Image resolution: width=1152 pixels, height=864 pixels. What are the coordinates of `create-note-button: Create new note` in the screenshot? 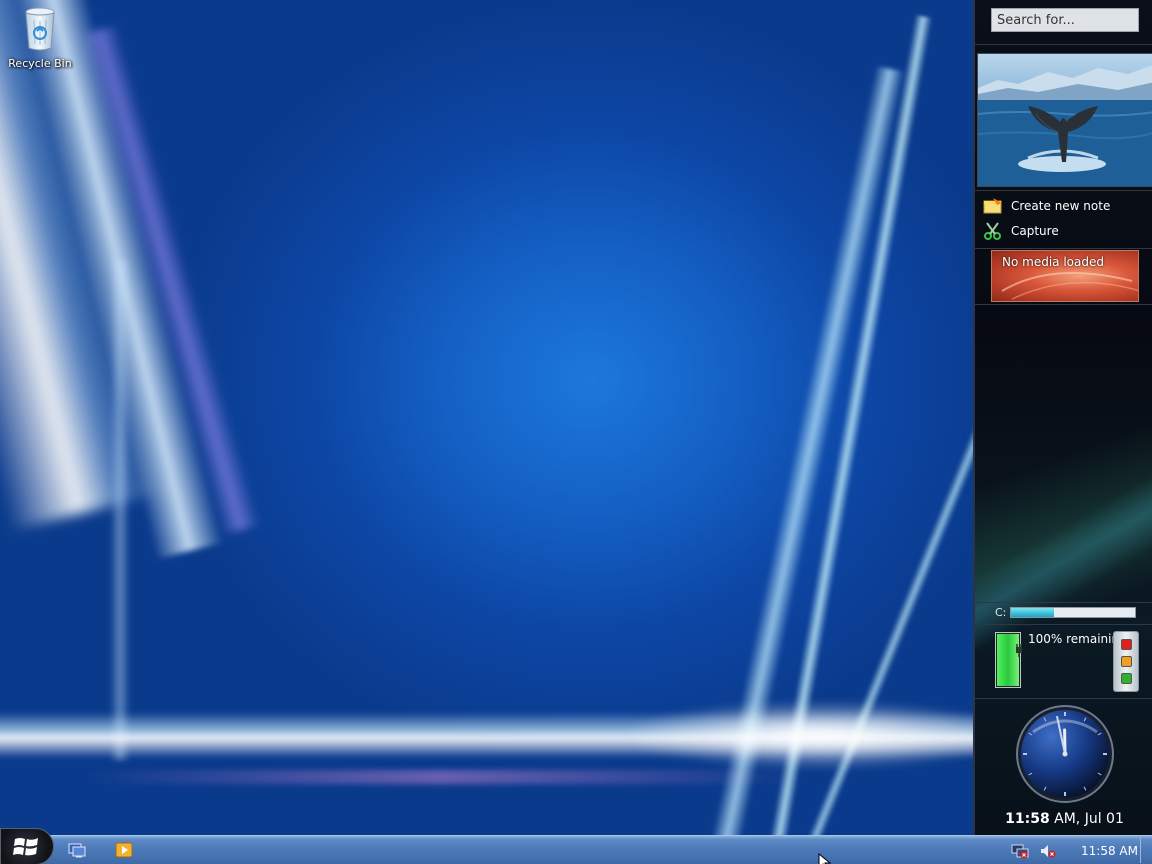 It's located at (1046, 206).